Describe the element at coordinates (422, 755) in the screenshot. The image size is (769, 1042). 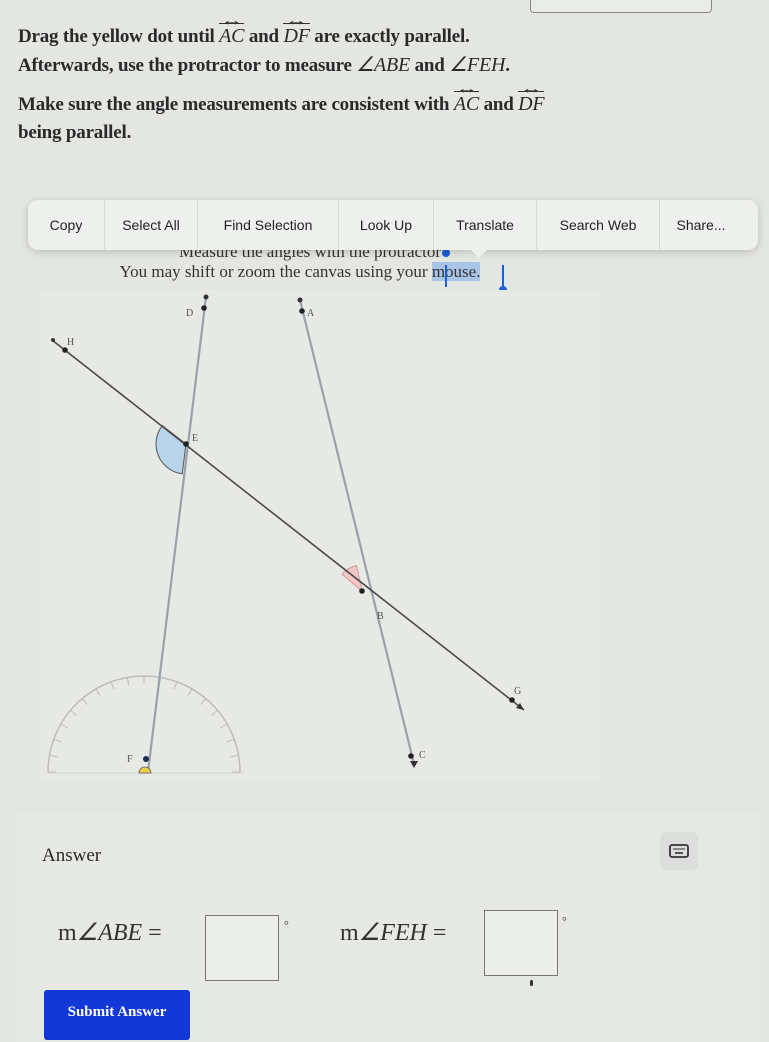
I see `label-c: C` at that location.